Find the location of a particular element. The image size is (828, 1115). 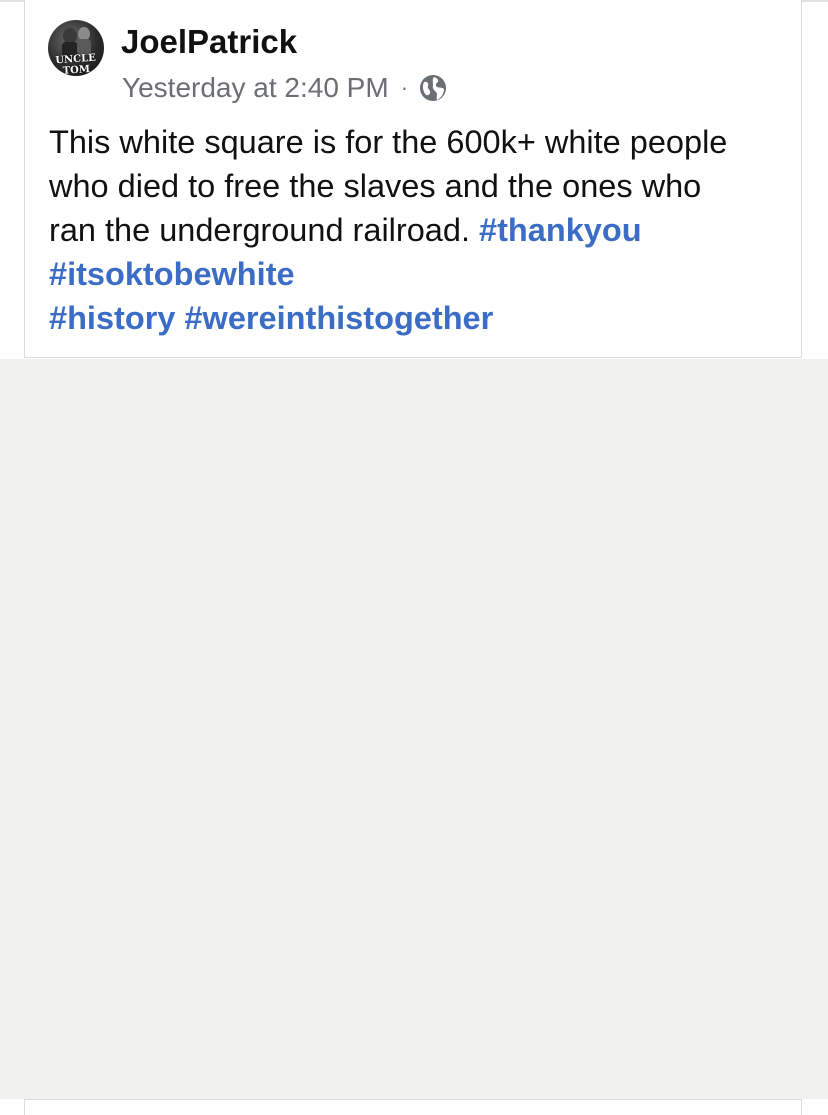

post-timestamp: Yesterday at 2:40 PM is located at coordinates (255, 88).